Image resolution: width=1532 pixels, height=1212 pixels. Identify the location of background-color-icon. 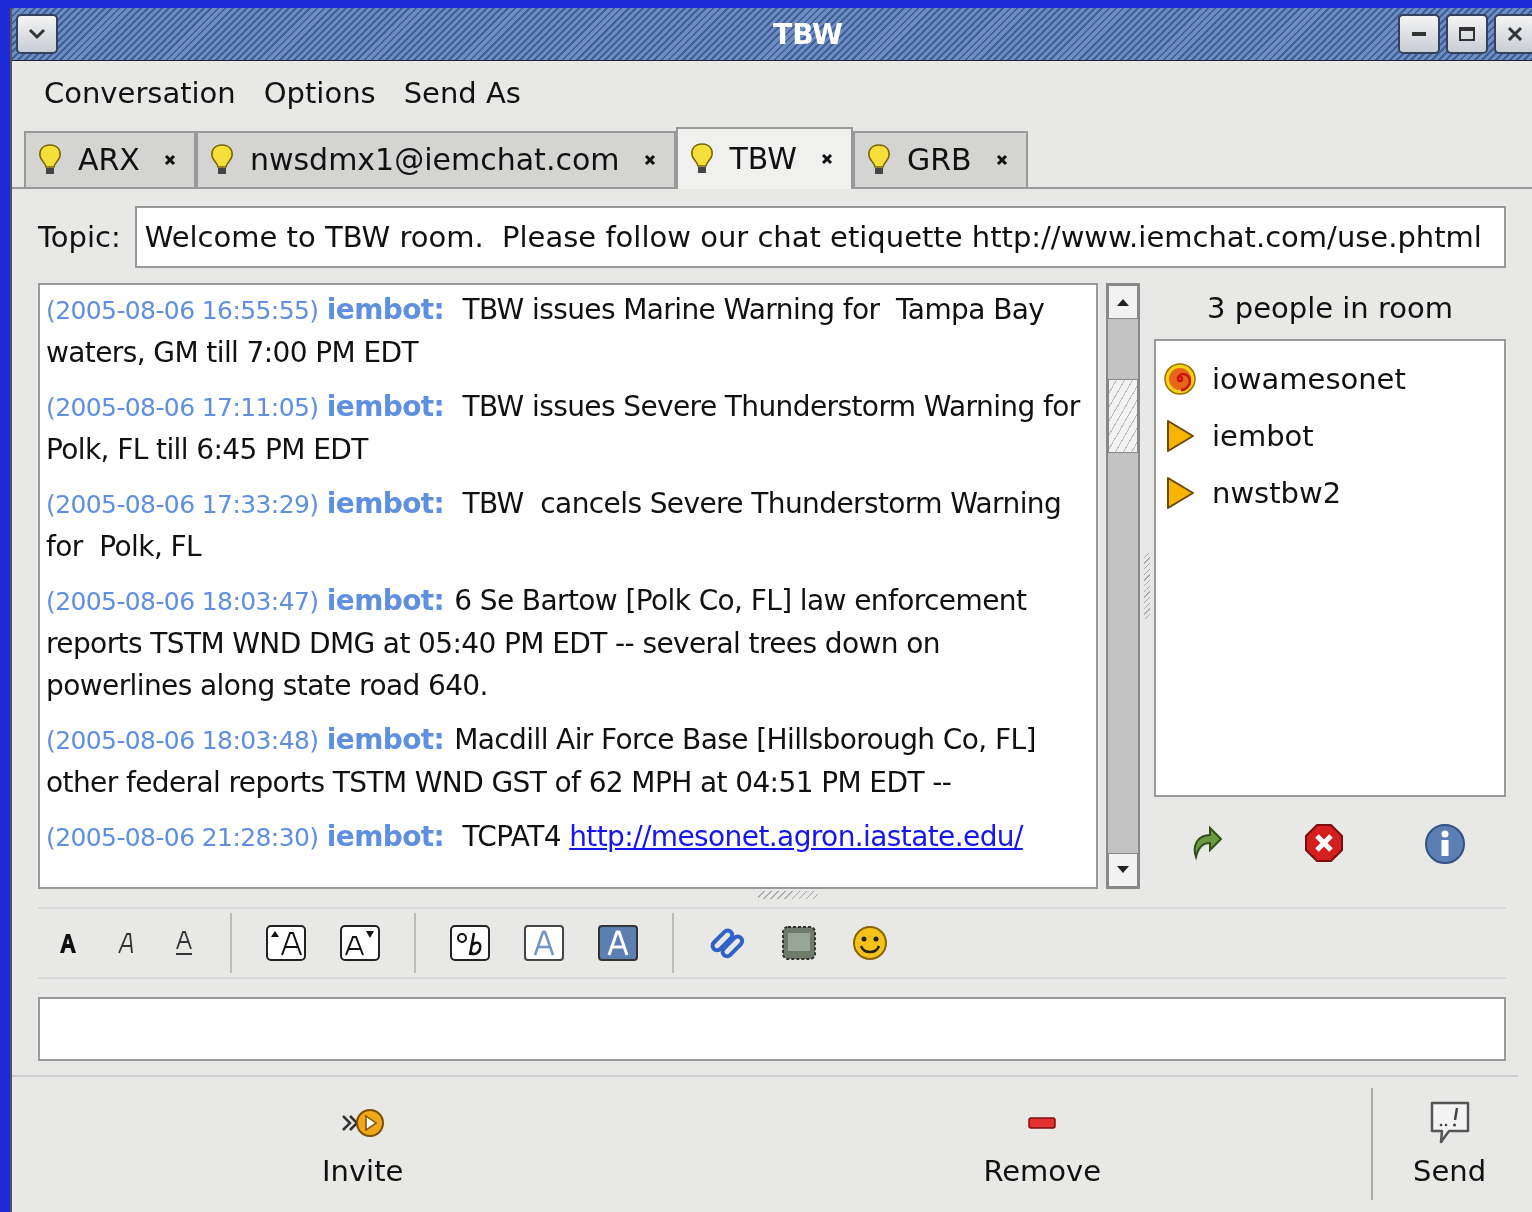
(618, 942).